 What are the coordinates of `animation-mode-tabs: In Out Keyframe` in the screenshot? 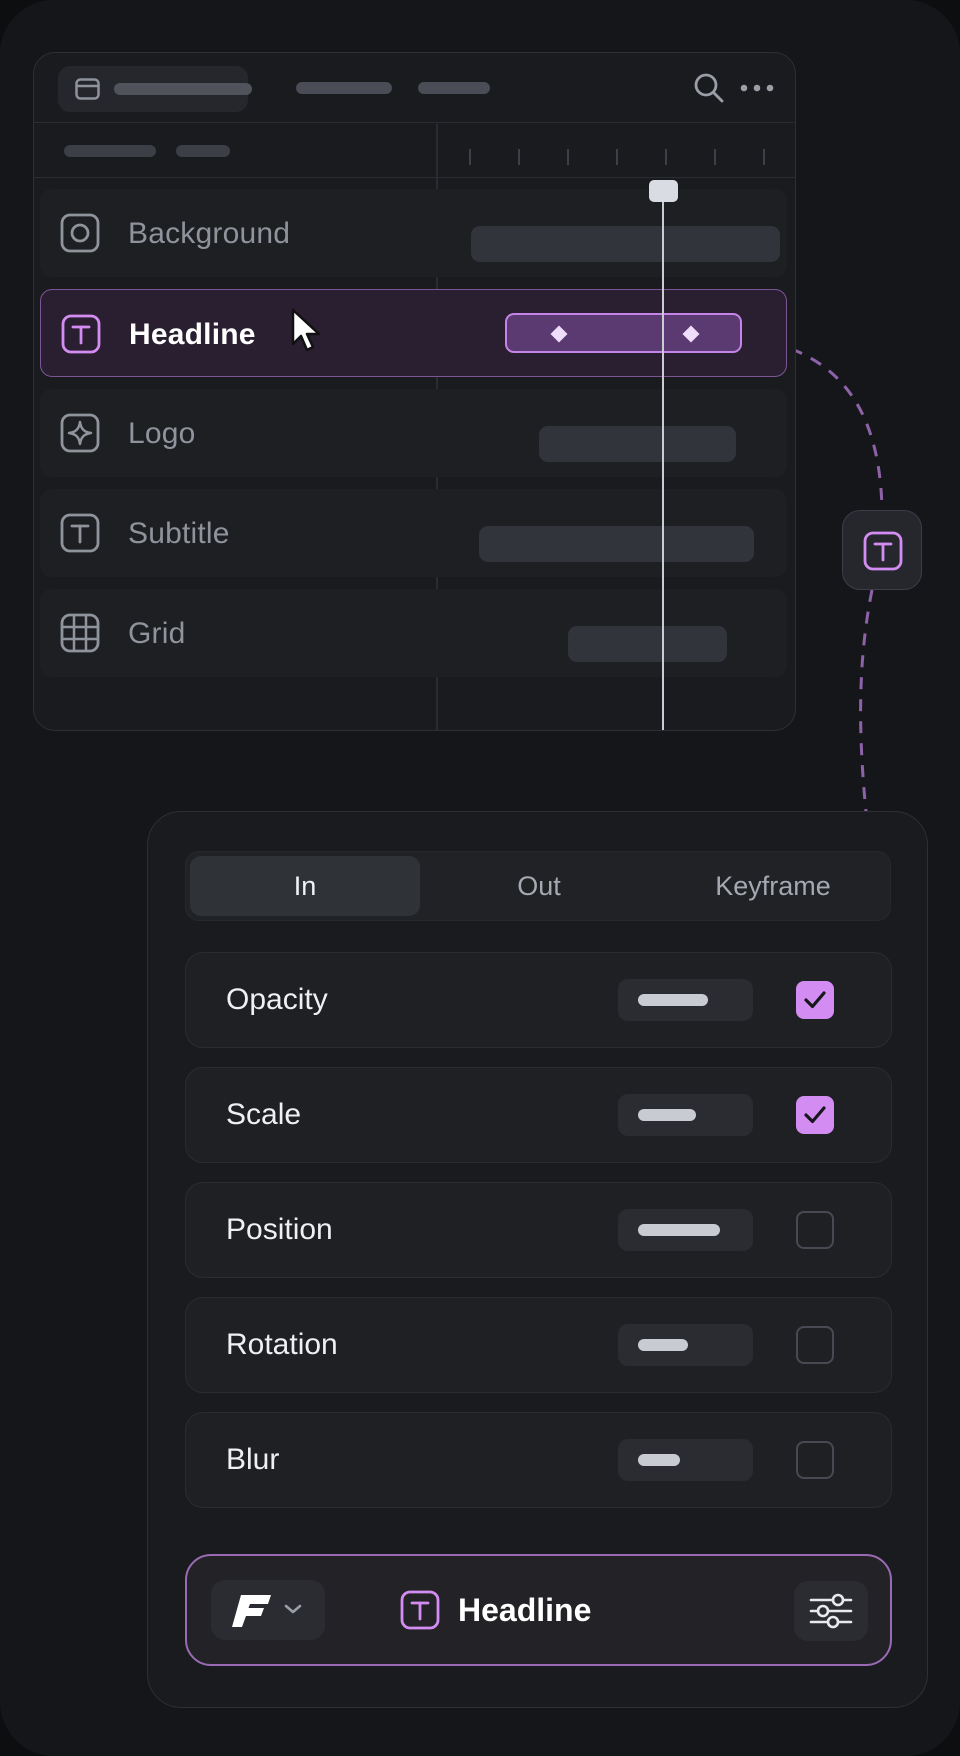 It's located at (538, 886).